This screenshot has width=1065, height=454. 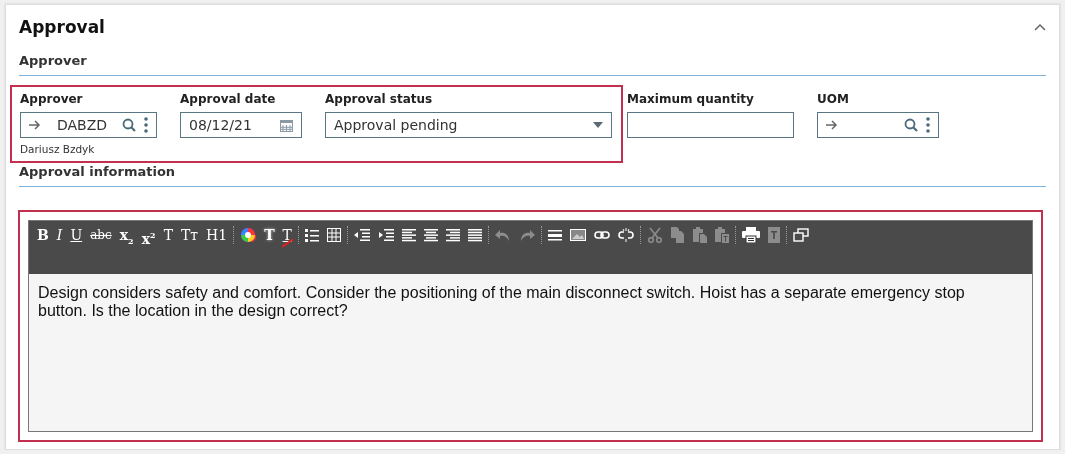 What do you see at coordinates (532, 62) in the screenshot?
I see `section-title: Approver` at bounding box center [532, 62].